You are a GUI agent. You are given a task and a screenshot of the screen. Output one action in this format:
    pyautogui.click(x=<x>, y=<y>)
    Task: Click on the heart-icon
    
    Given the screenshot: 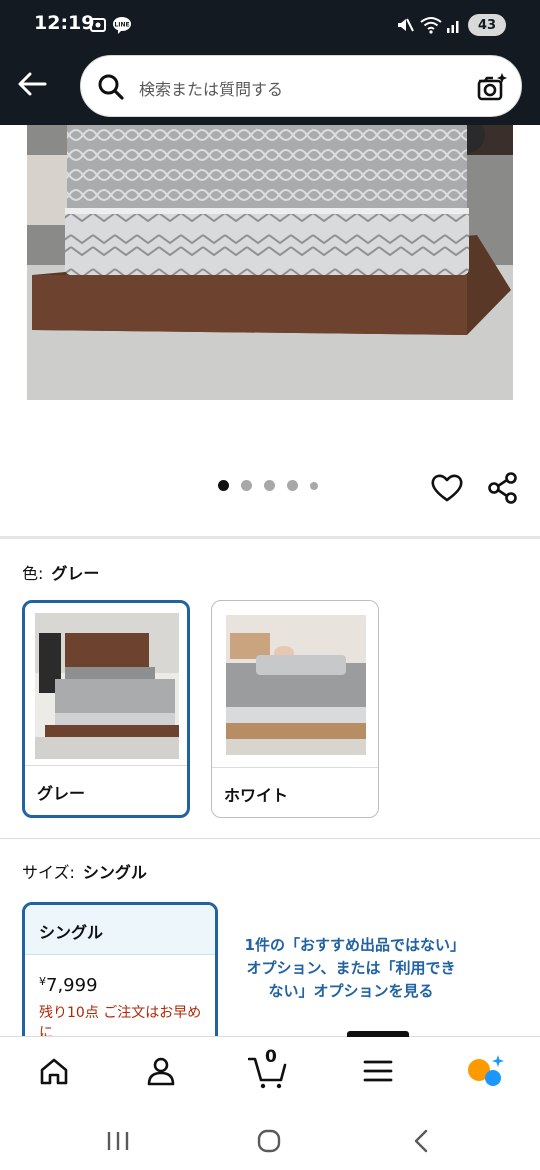 What is the action you would take?
    pyautogui.click(x=447, y=488)
    